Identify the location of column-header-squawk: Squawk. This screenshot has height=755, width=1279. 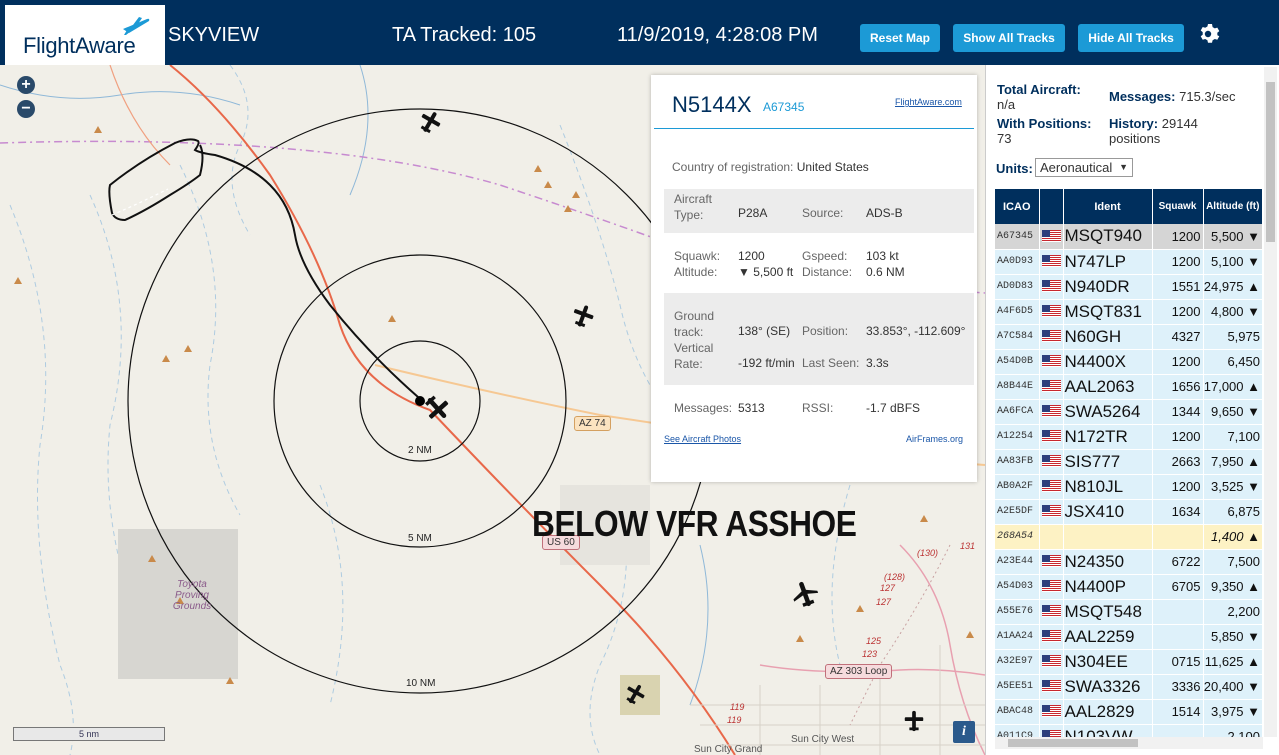
(1178, 206).